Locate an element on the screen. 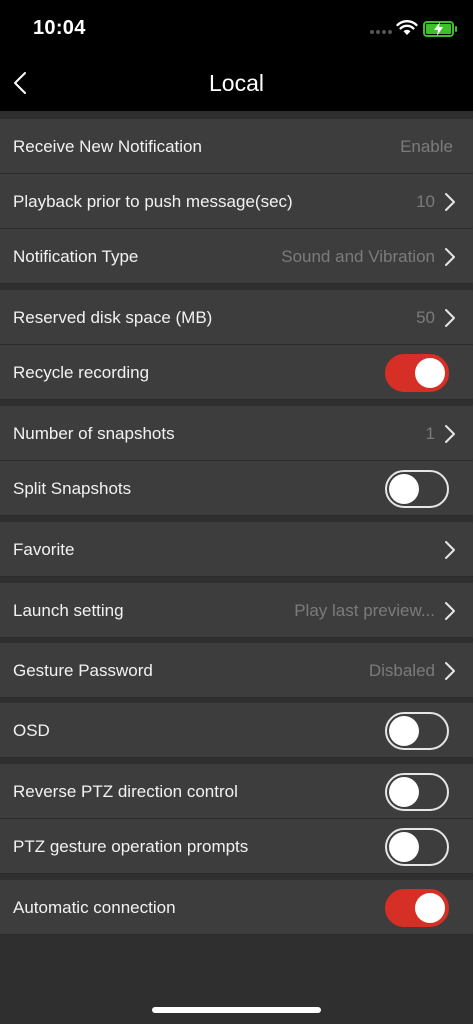  row-label: Recycle recording is located at coordinates (81, 372).